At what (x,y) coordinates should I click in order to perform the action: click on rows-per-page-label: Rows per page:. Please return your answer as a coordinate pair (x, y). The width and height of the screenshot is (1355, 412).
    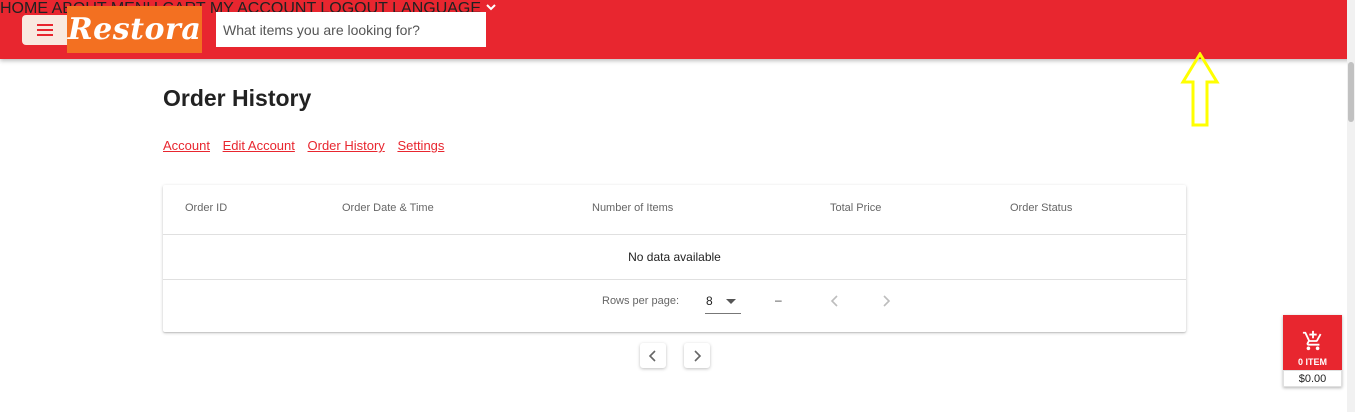
    Looking at the image, I should click on (641, 301).